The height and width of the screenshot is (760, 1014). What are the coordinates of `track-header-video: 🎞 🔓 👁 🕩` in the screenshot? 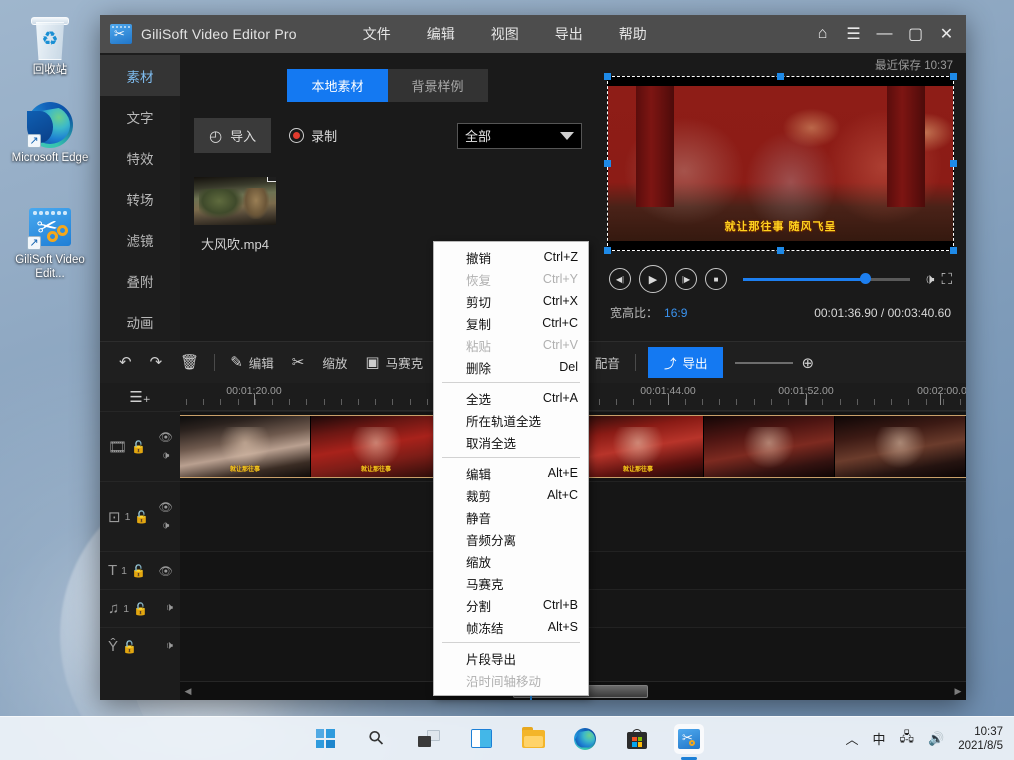 It's located at (140, 446).